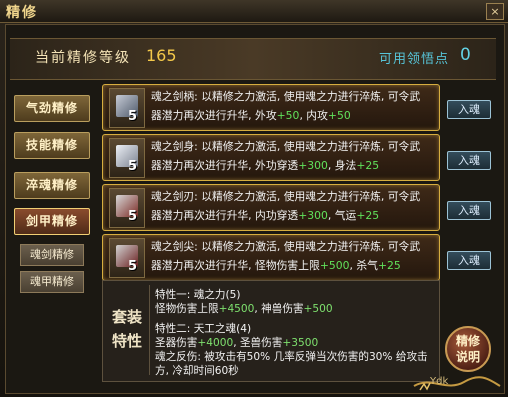 The image size is (508, 397). I want to click on bonus-2: +50, so click(339, 115).